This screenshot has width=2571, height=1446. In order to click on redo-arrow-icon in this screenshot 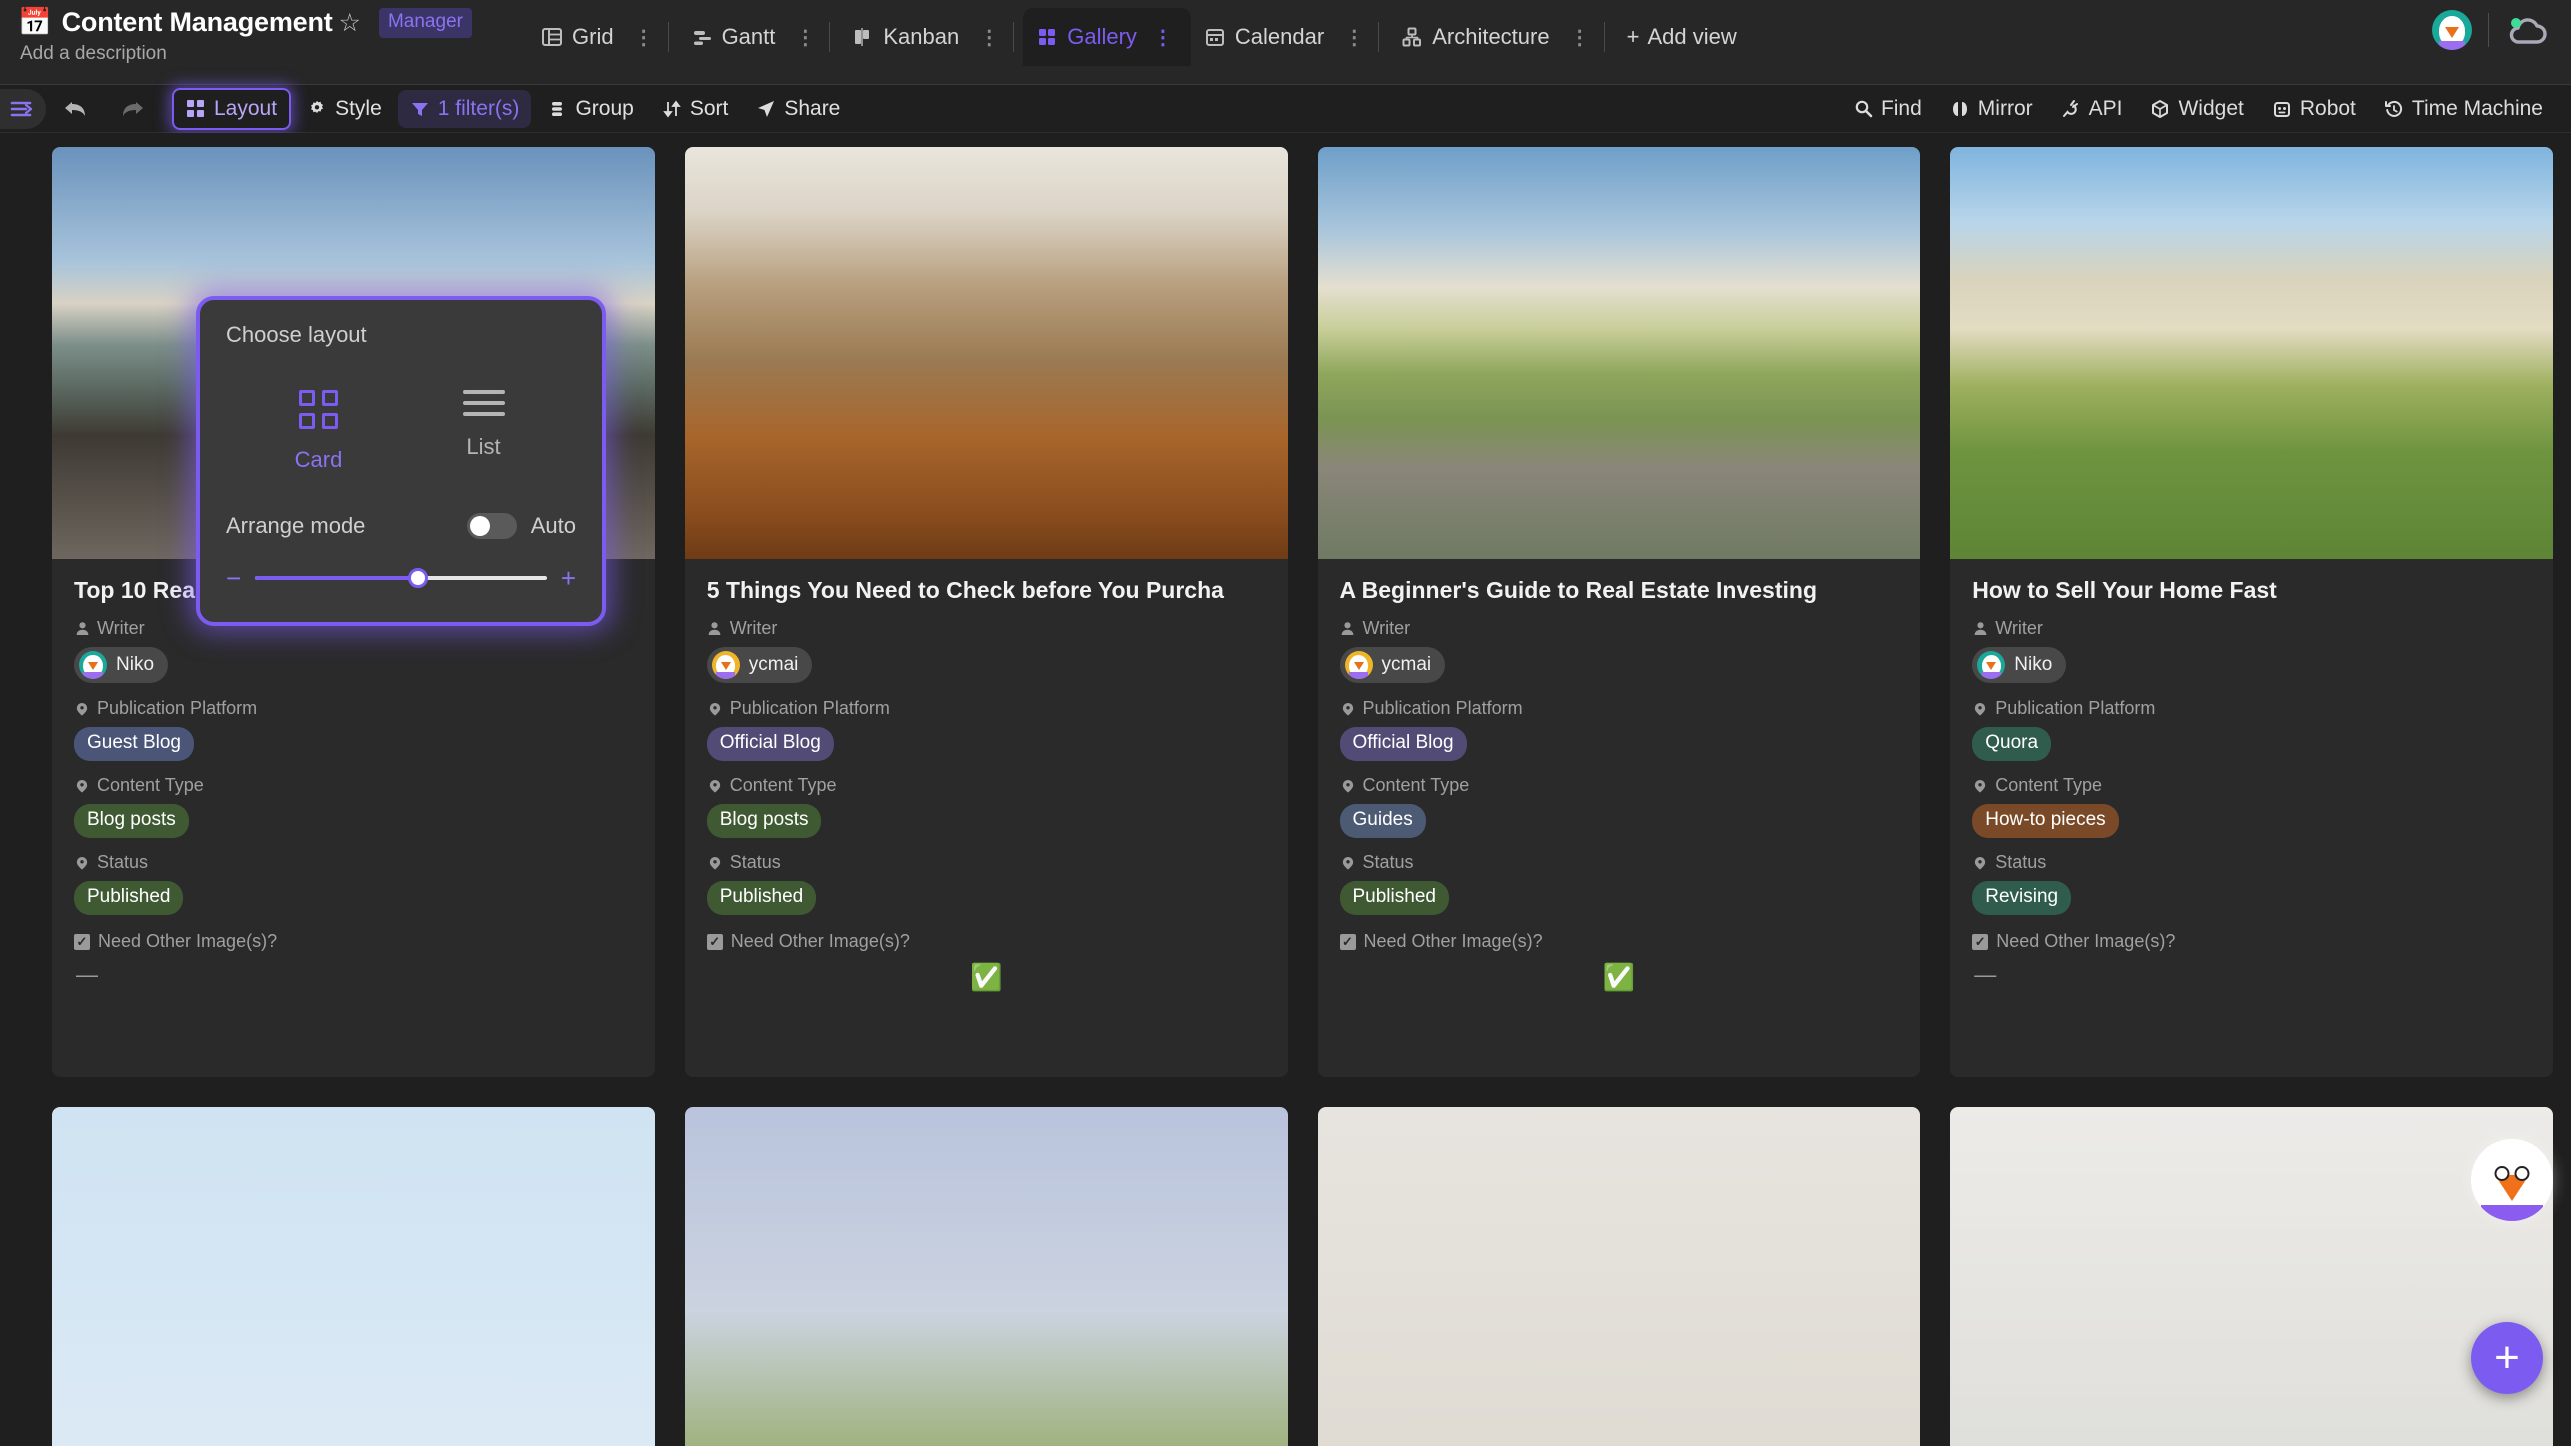, I will do `click(132, 109)`.